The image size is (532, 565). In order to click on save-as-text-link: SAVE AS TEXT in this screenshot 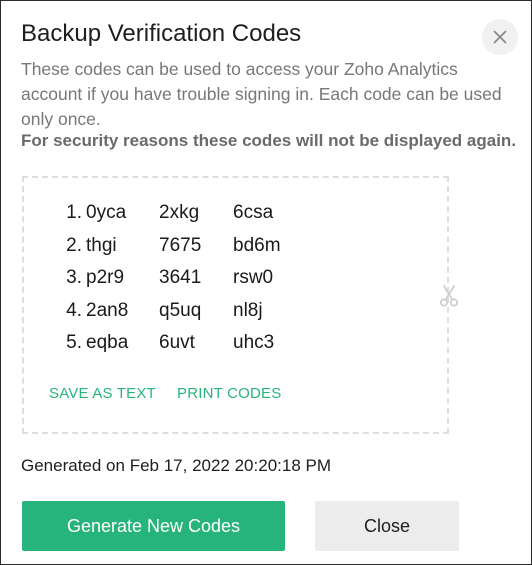, I will do `click(102, 393)`.